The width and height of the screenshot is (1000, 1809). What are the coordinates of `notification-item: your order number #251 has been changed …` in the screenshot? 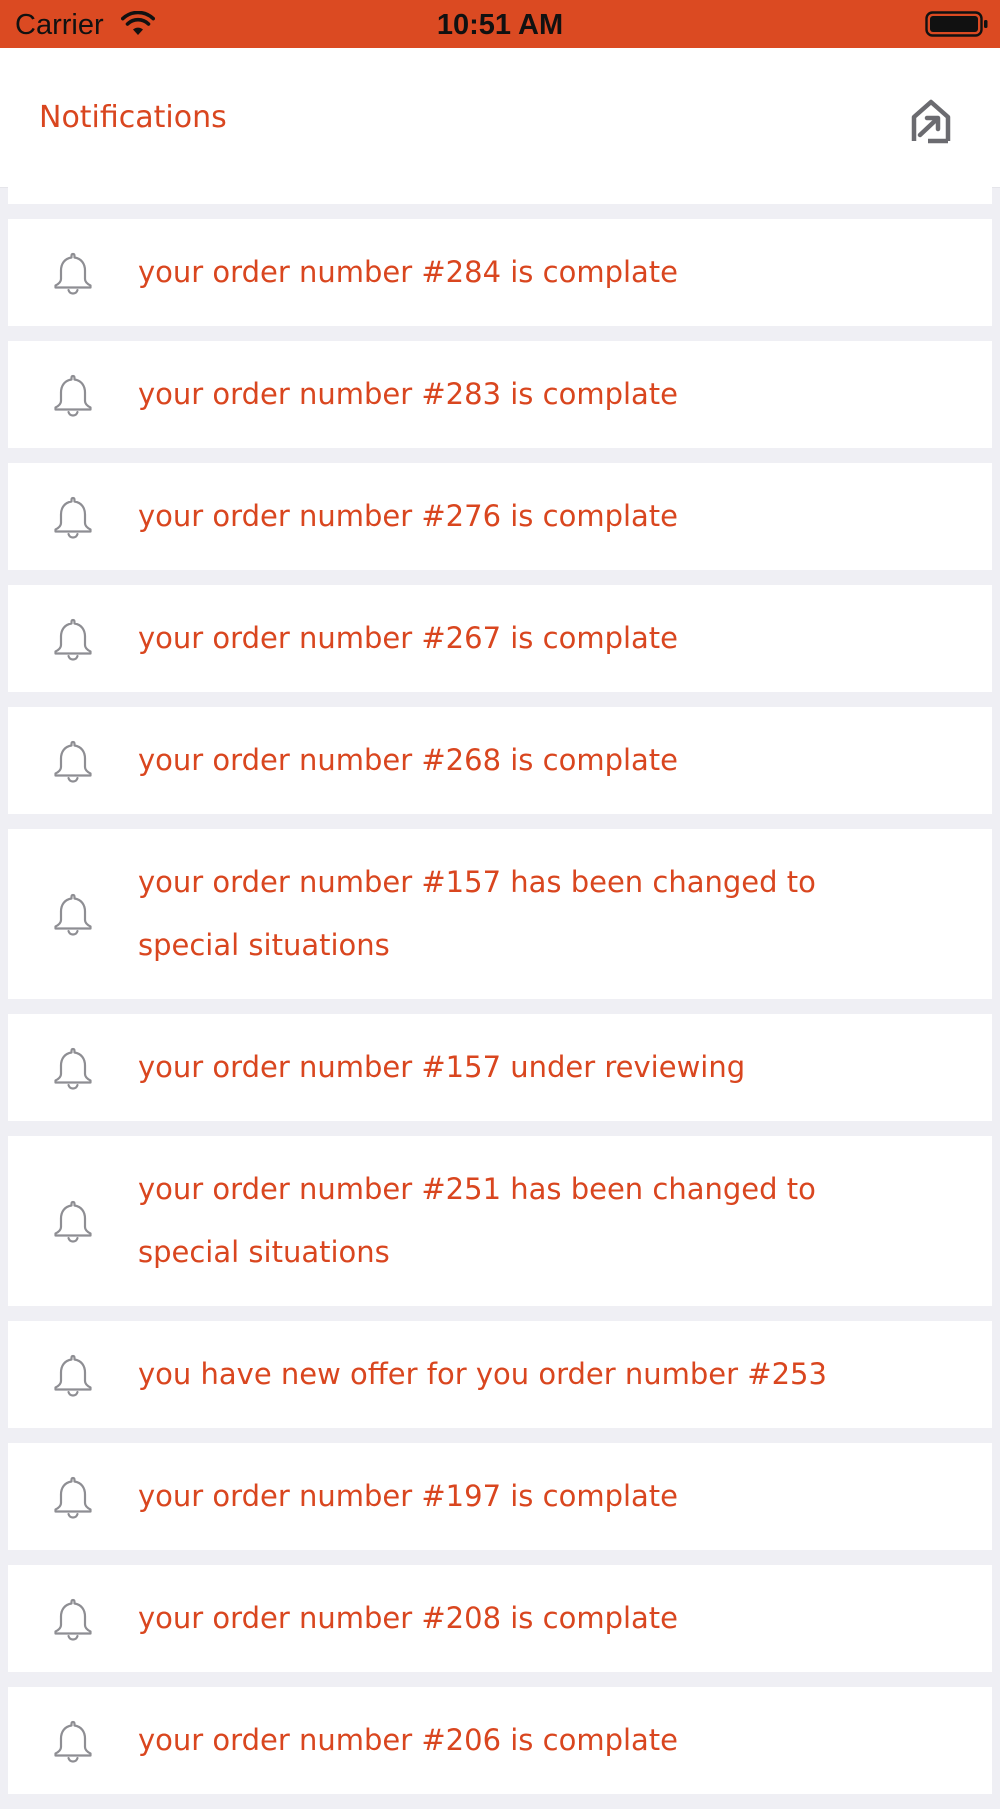 It's located at (500, 1221).